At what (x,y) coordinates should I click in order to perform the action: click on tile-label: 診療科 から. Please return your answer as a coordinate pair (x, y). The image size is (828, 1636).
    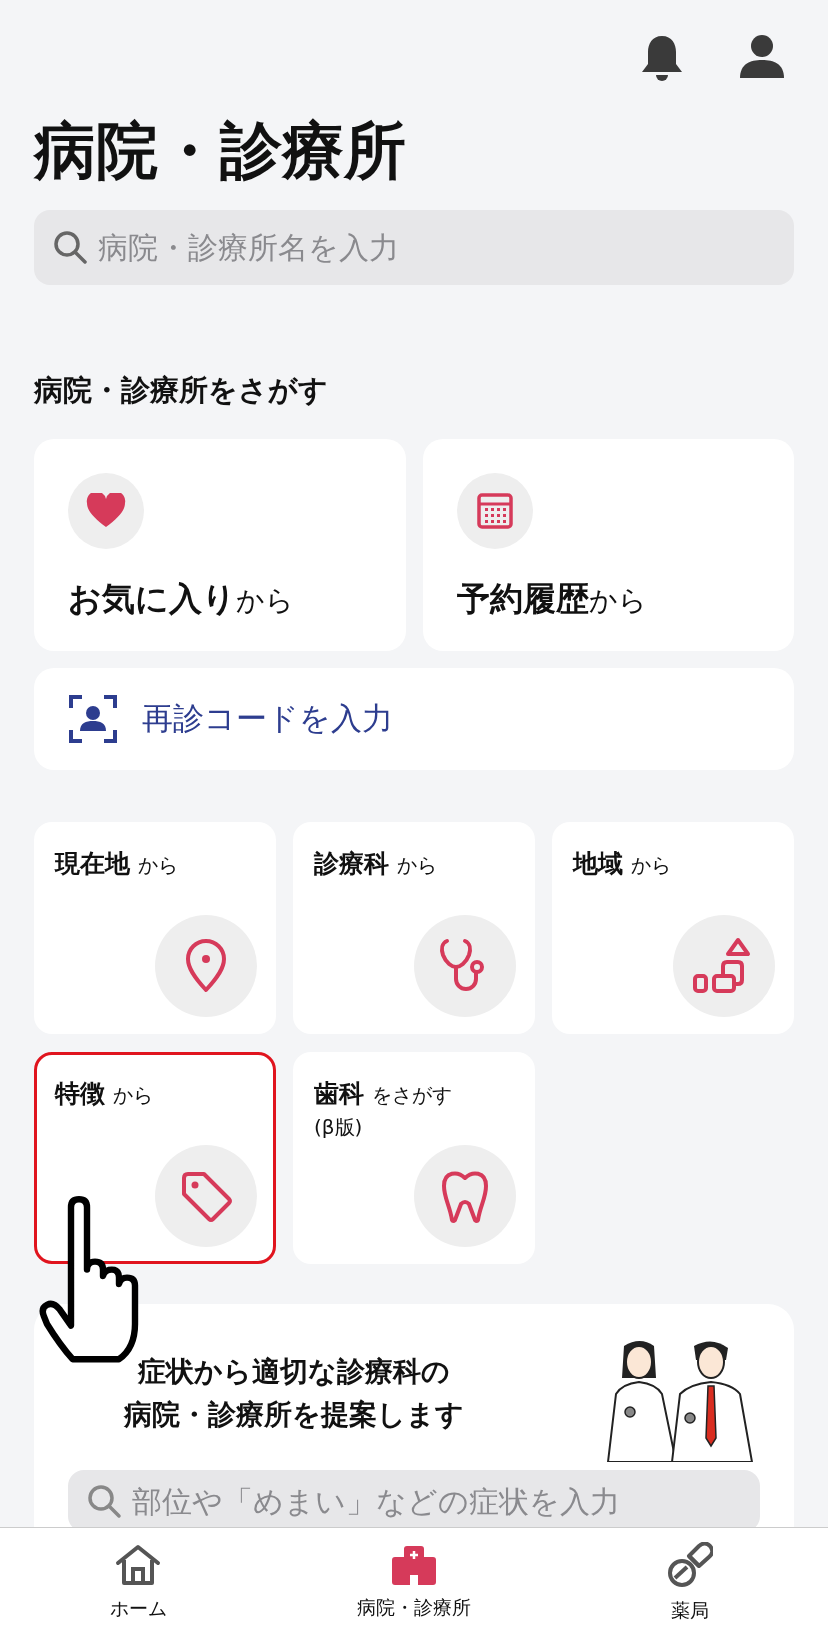
    Looking at the image, I should click on (376, 864).